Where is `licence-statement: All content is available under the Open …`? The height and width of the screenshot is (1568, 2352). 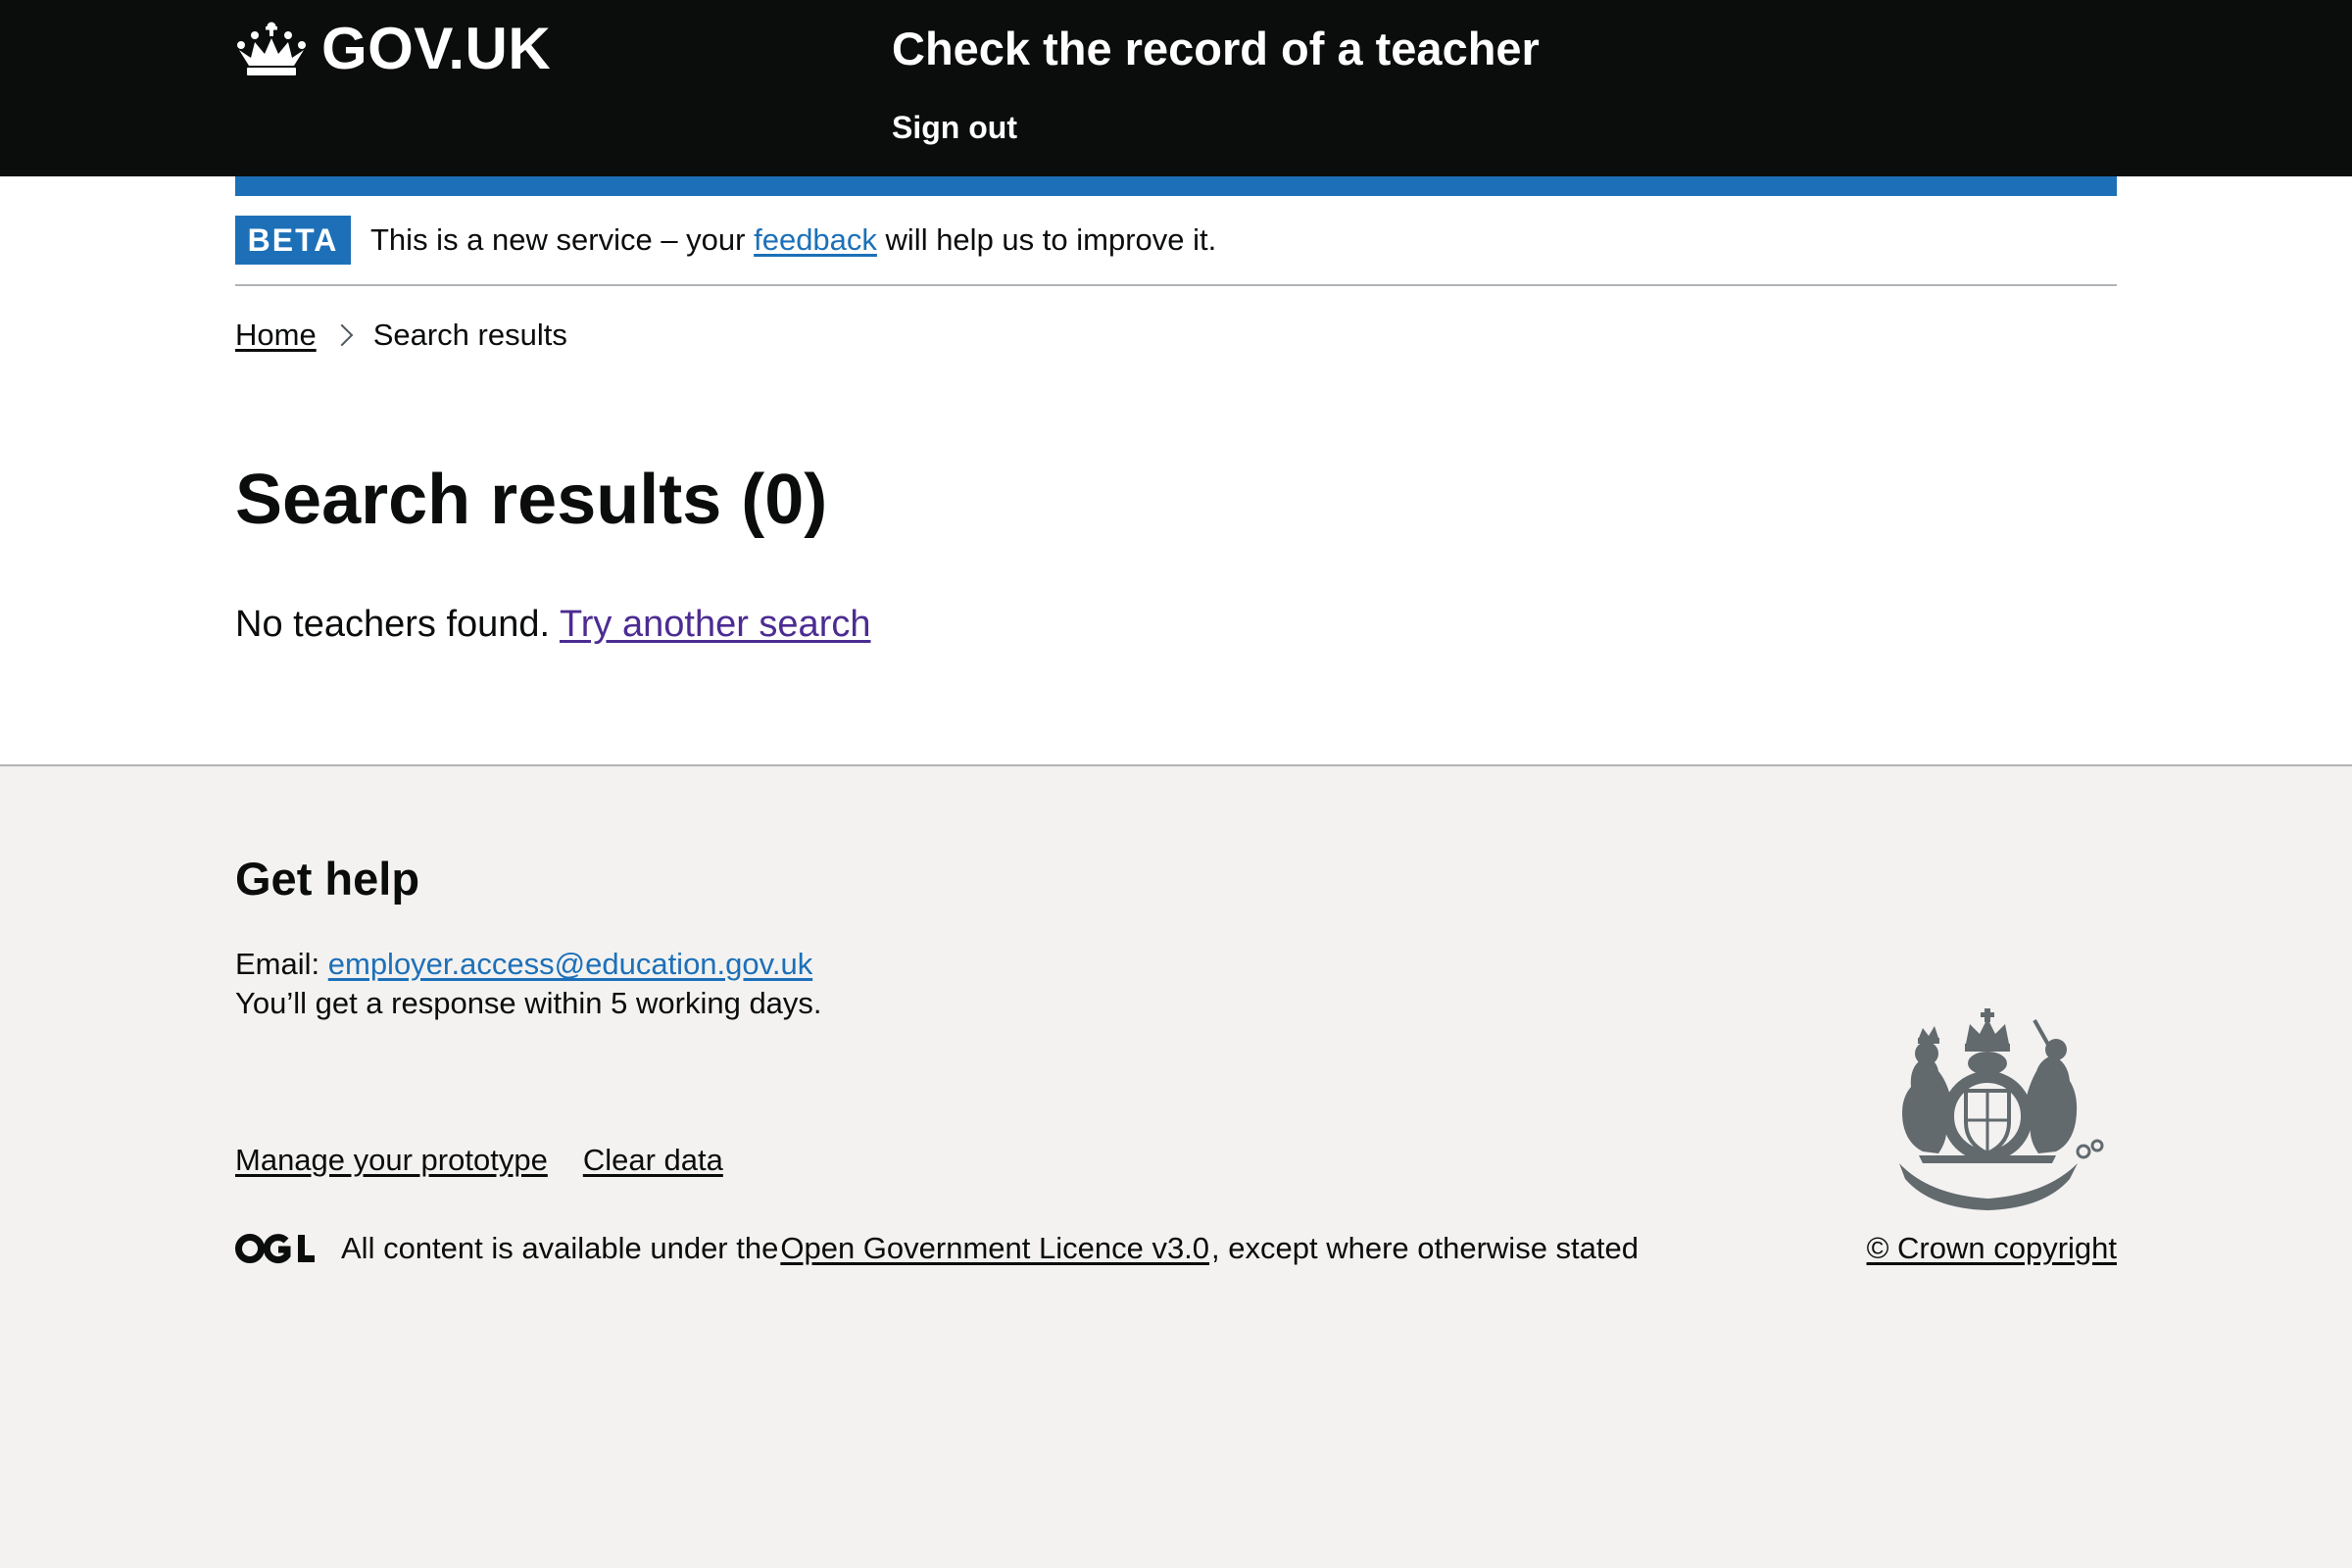
licence-statement: All content is available under the Open … is located at coordinates (937, 1248).